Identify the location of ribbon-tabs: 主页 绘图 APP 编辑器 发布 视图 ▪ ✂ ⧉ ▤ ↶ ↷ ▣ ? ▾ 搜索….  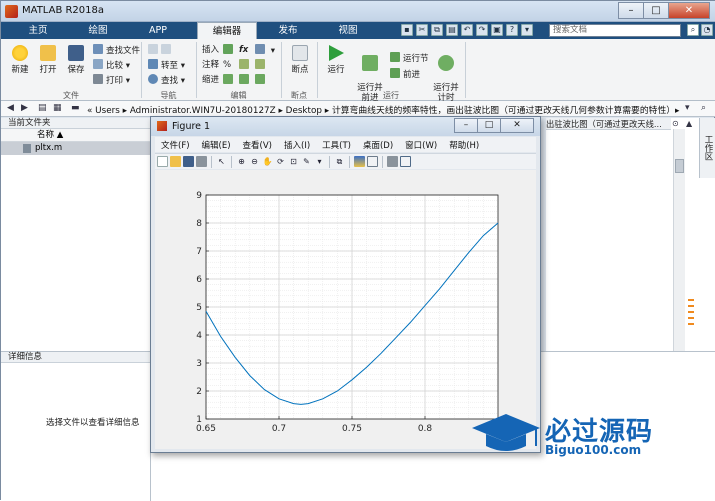
(358, 30).